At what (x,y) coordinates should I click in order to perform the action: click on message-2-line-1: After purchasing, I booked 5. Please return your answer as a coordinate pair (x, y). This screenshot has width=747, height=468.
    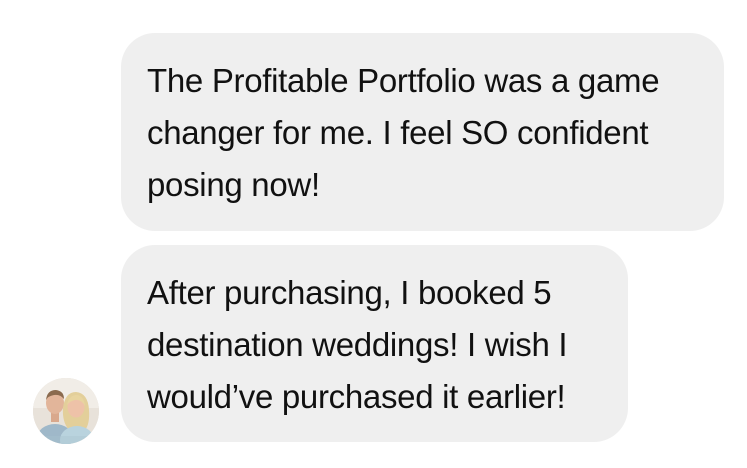
    Looking at the image, I should click on (349, 292).